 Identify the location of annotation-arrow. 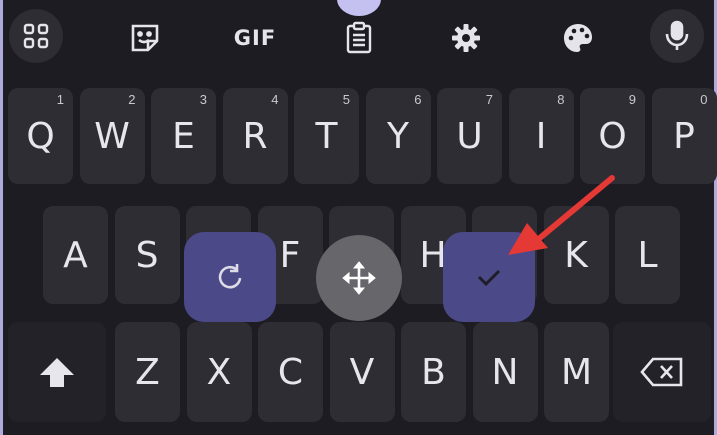
(561, 215).